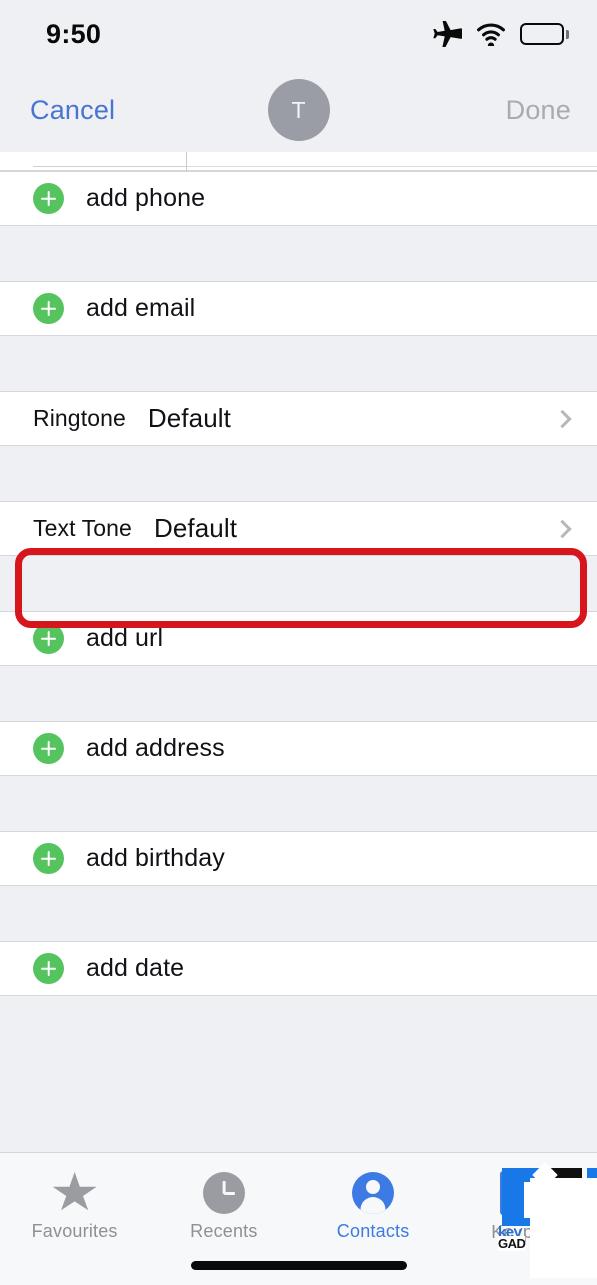  What do you see at coordinates (298, 858) in the screenshot?
I see `add-birthday-row: add birthday` at bounding box center [298, 858].